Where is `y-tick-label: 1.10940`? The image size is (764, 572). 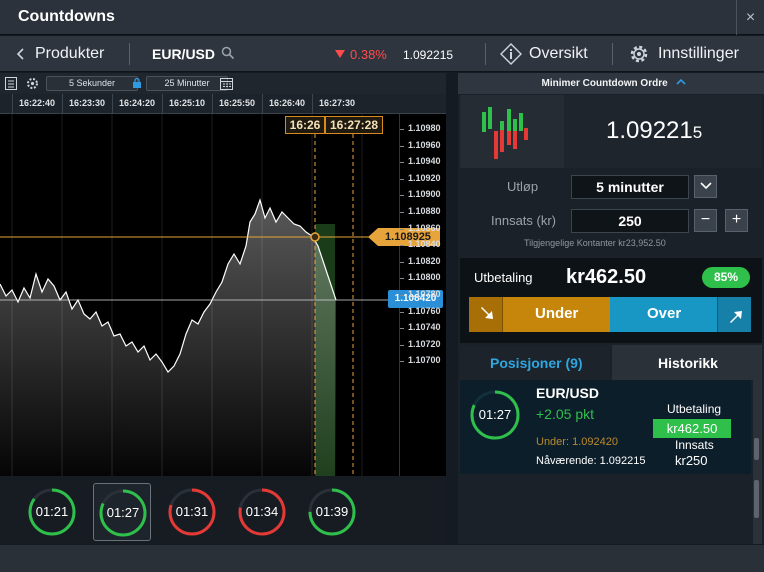 y-tick-label: 1.10940 is located at coordinates (424, 161).